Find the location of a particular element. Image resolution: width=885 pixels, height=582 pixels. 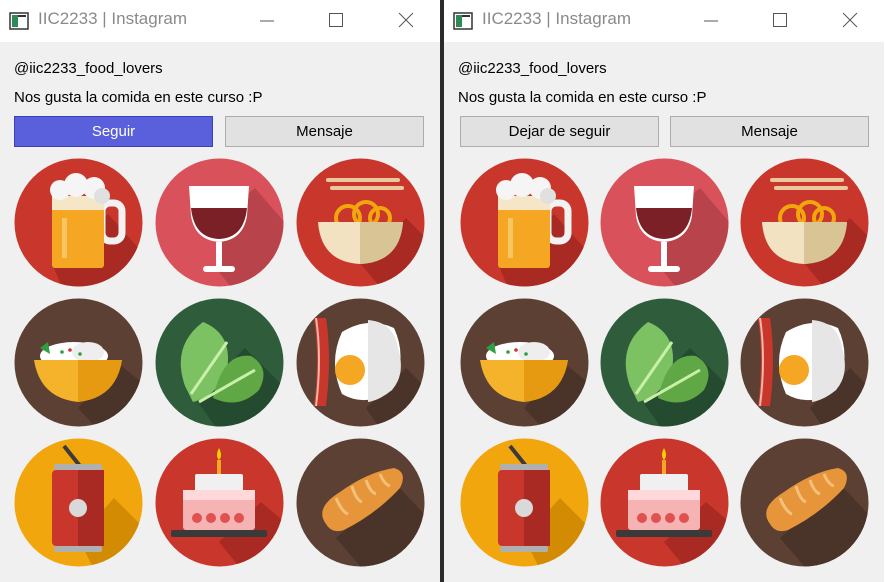

follow-button: Seguir is located at coordinates (113, 131).